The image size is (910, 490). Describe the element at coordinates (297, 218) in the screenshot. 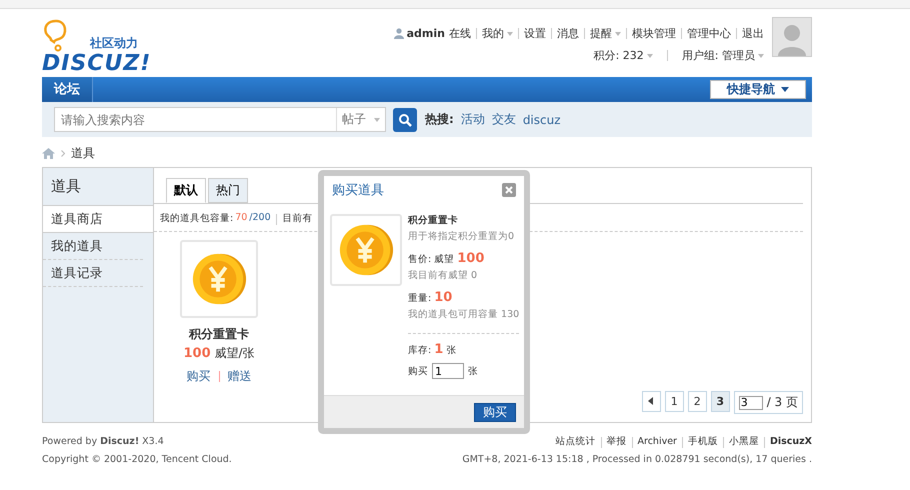

I see `capacity-note: 目前有` at that location.